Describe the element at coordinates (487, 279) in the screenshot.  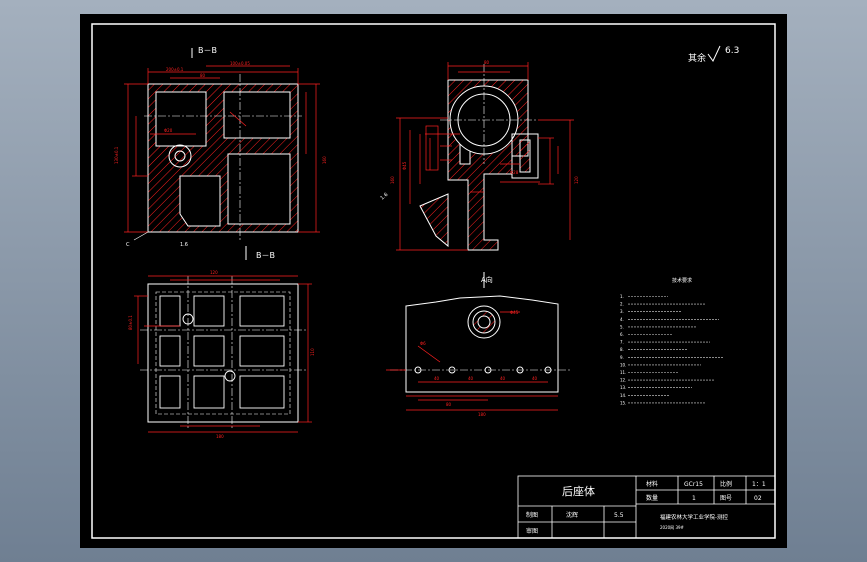
I see `view-a-label: A向` at that location.